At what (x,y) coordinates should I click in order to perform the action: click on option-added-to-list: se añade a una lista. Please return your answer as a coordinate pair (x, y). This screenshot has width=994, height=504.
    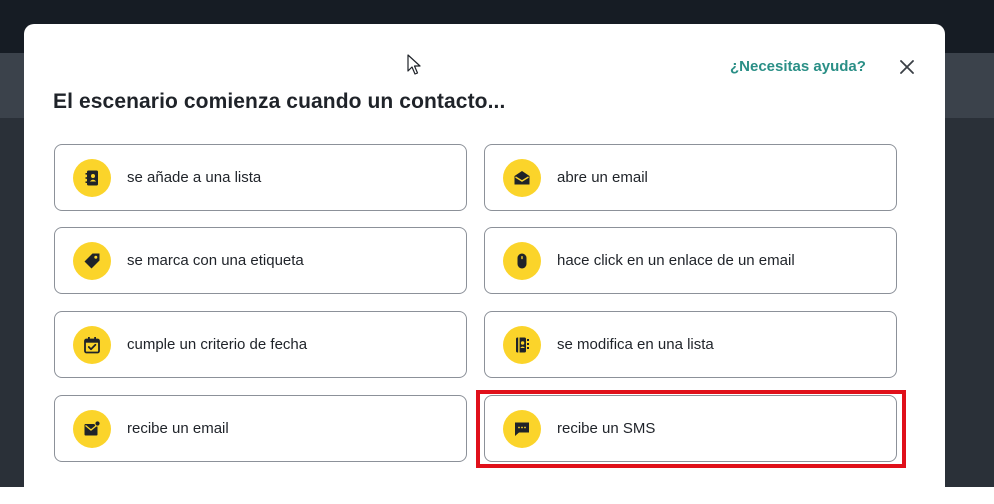
    Looking at the image, I should click on (260, 177).